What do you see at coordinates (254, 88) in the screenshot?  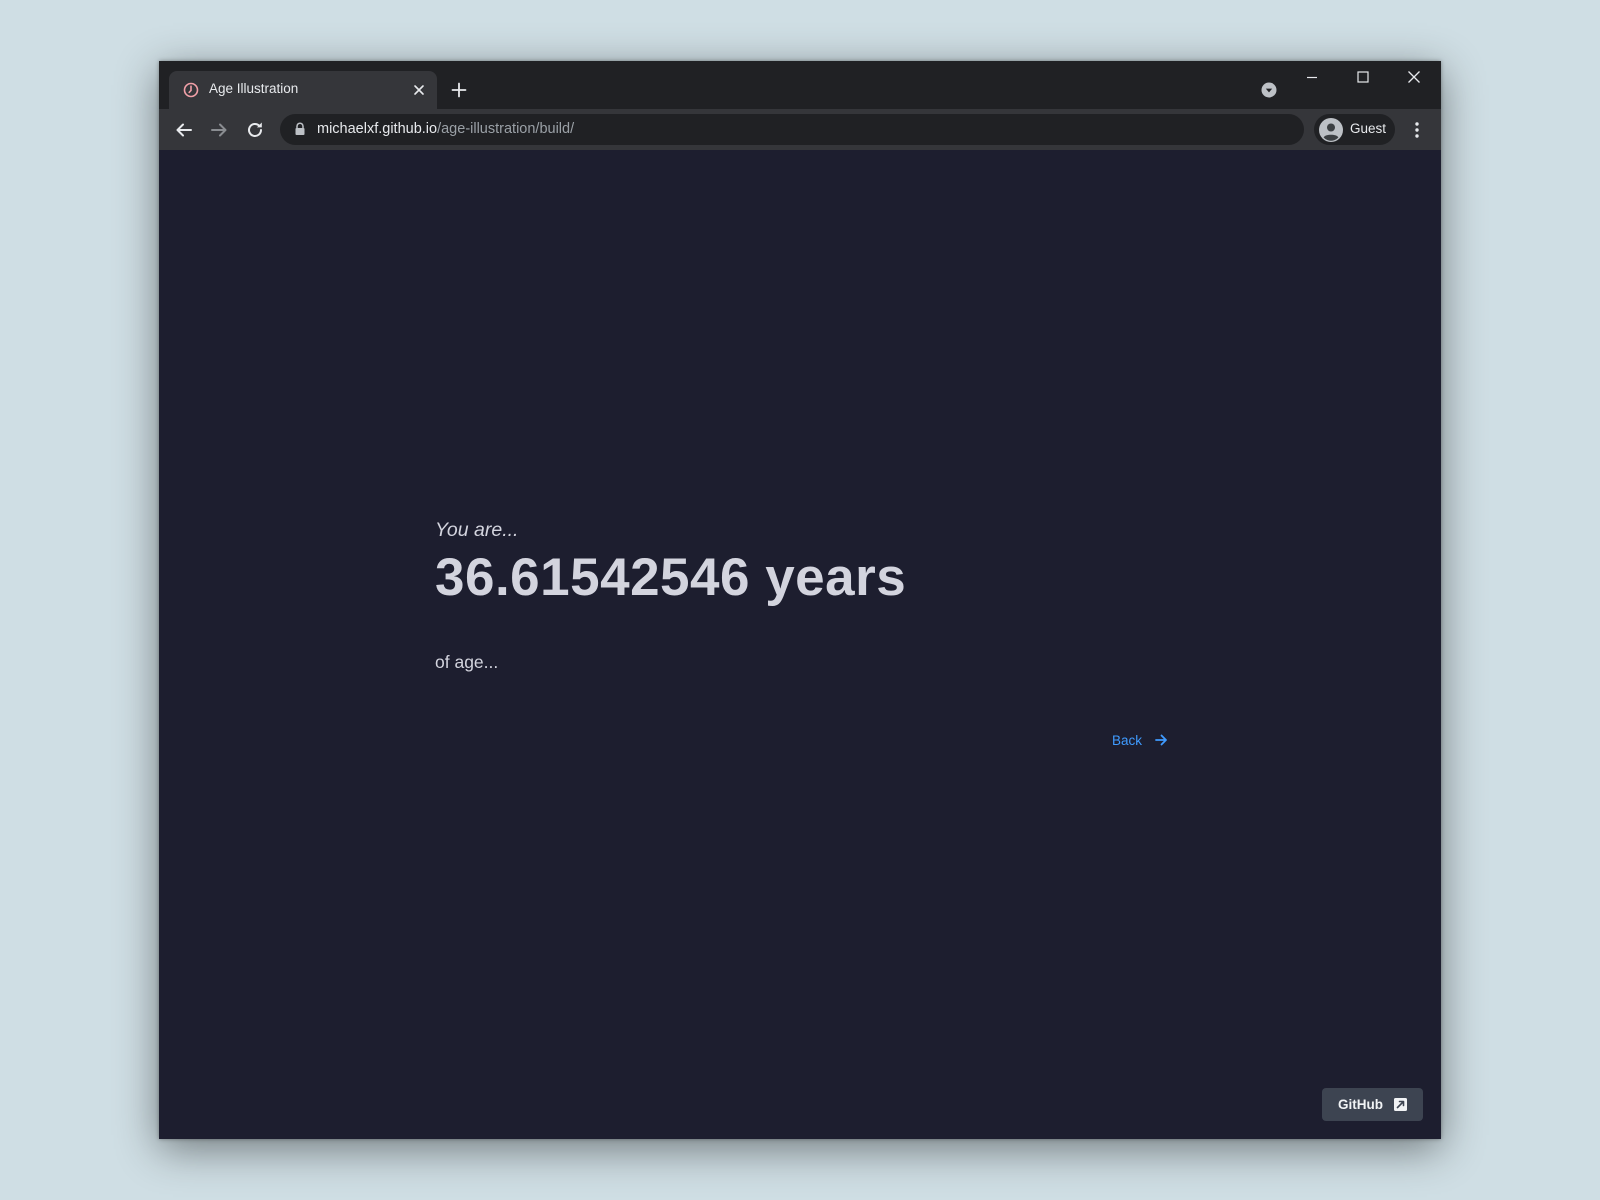 I see `tab-title: Age Illustration` at bounding box center [254, 88].